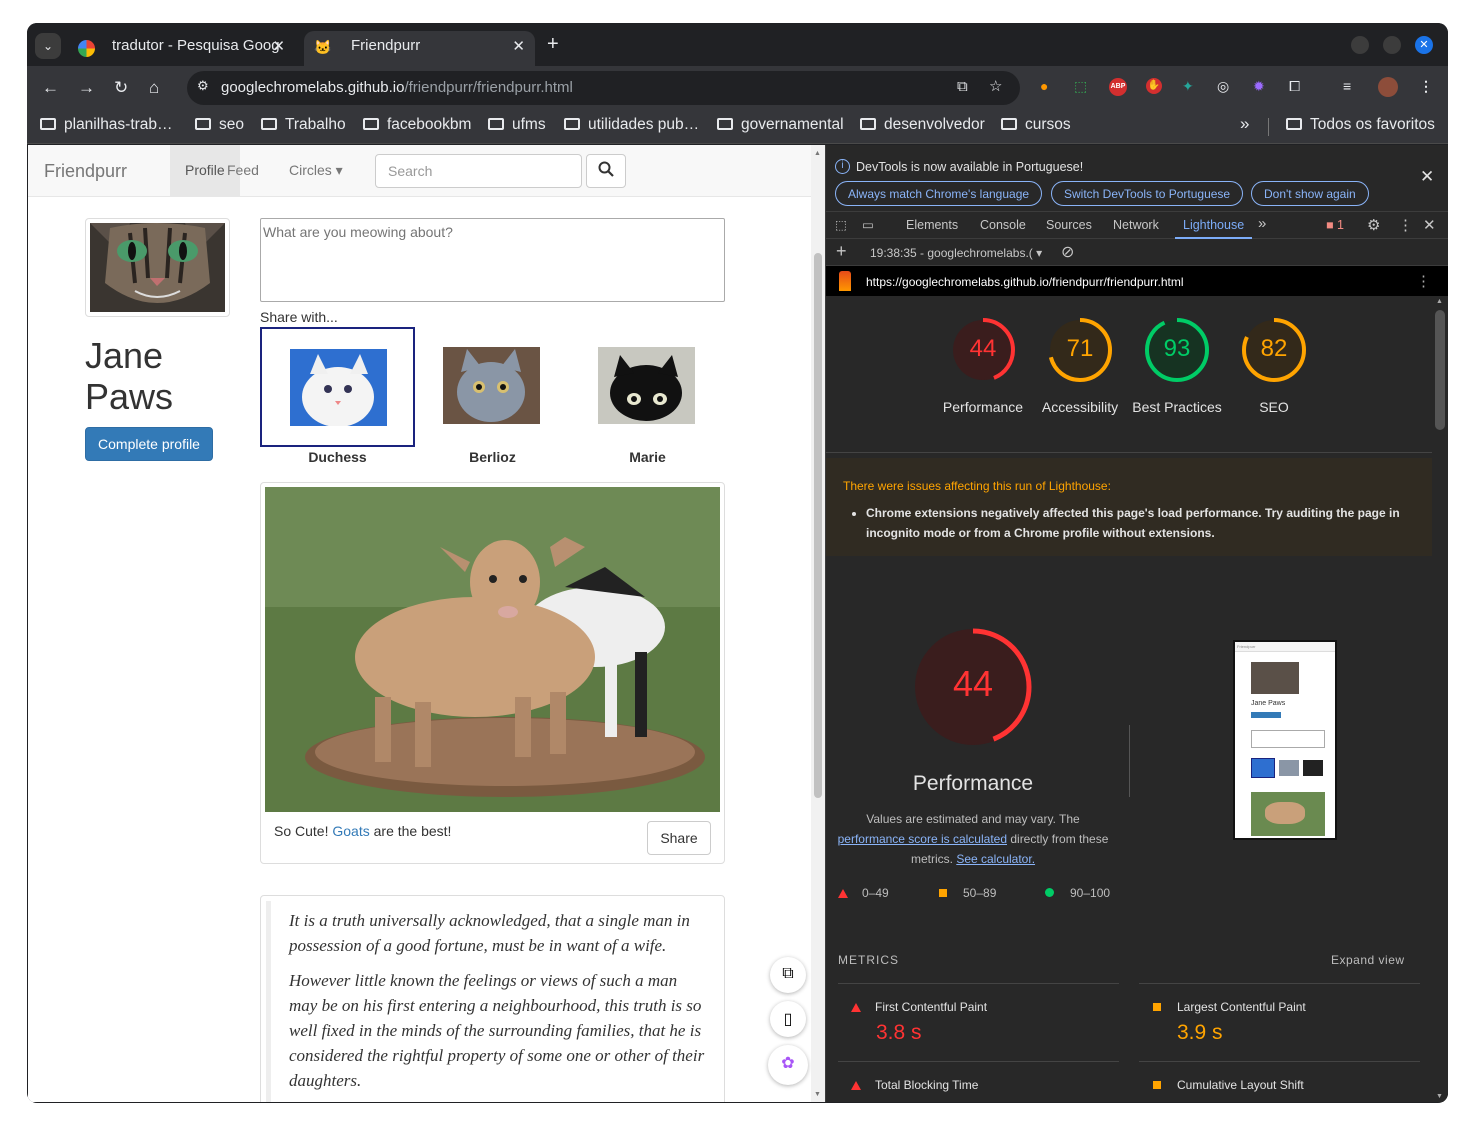  Describe the element at coordinates (1177, 366) in the screenshot. I see `gauge-best-practices: 93 Best Practices` at that location.